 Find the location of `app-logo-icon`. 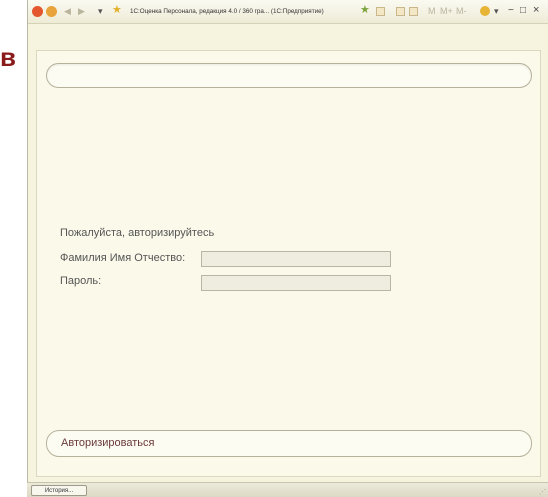

app-logo-icon is located at coordinates (37, 11).